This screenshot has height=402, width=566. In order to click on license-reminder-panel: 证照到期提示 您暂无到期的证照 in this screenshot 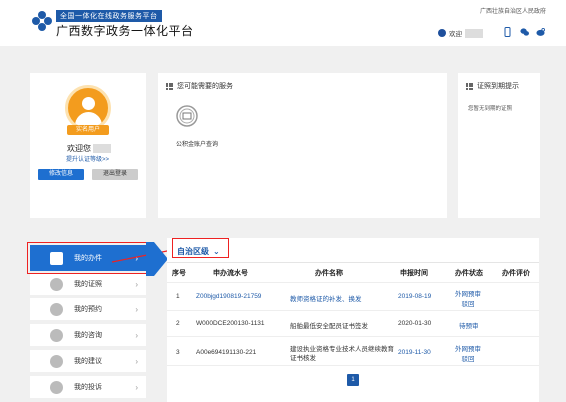, I will do `click(499, 145)`.